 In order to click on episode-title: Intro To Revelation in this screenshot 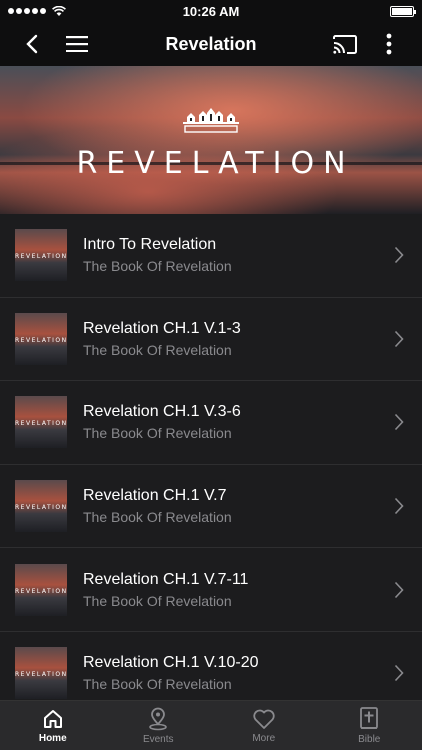, I will do `click(150, 245)`.